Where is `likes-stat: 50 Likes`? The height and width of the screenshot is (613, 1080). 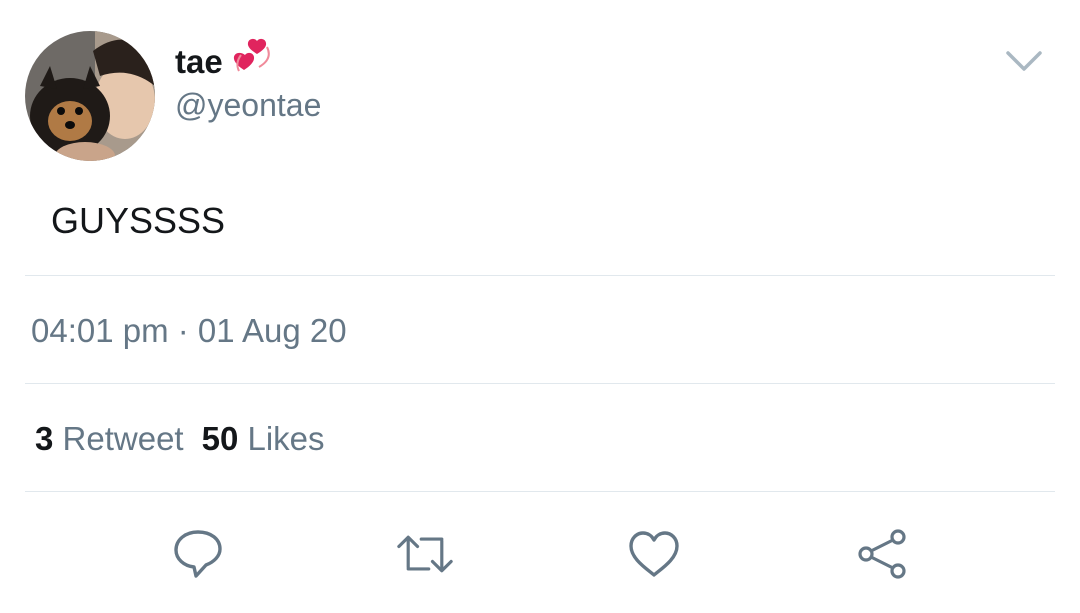 likes-stat: 50 Likes is located at coordinates (263, 438).